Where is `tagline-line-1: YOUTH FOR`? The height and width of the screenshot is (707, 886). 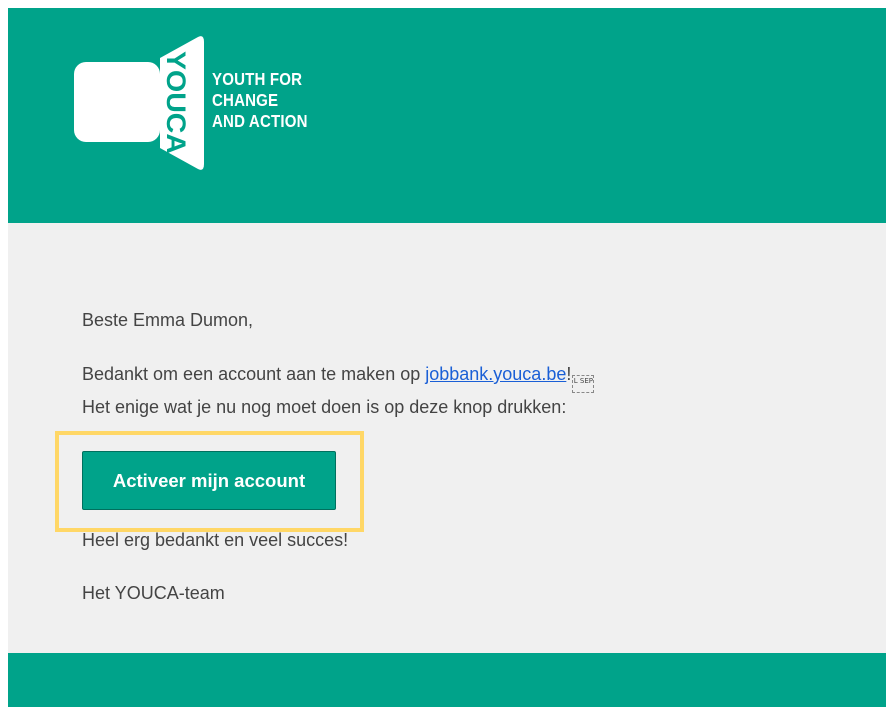 tagline-line-1: YOUTH FOR is located at coordinates (257, 79).